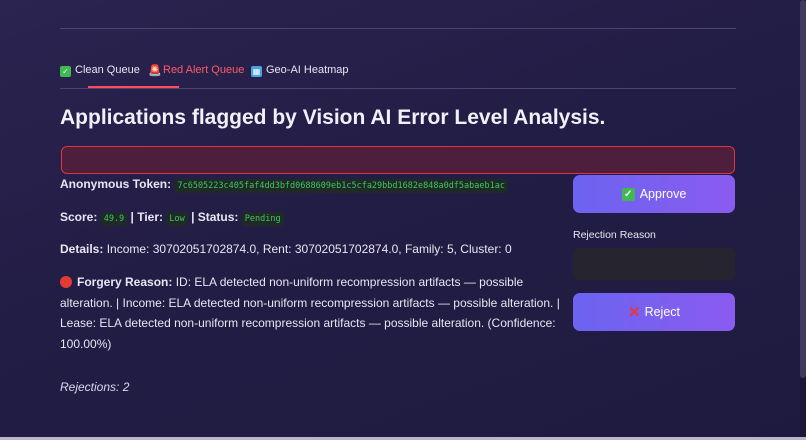  I want to click on details-label: Details:, so click(82, 249).